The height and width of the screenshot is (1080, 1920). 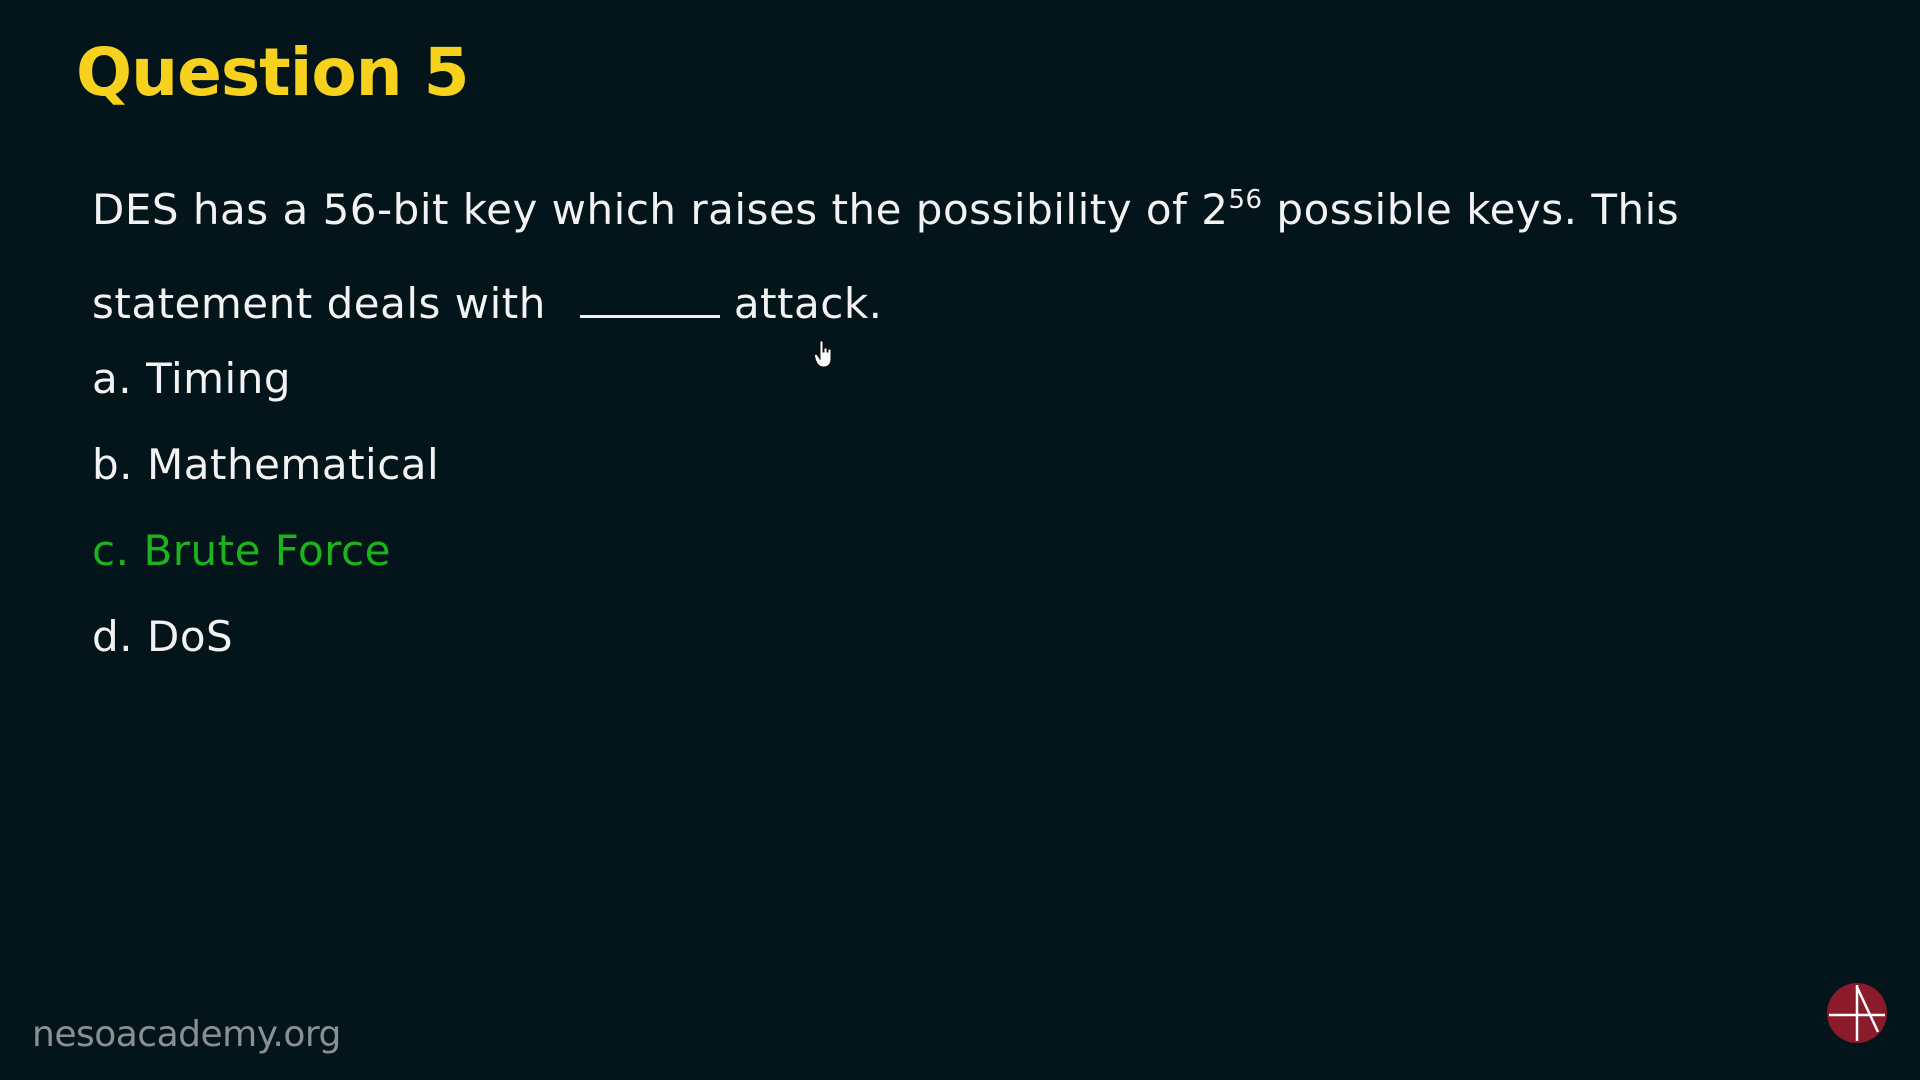 What do you see at coordinates (293, 464) in the screenshot?
I see `option-text: Mathematical` at bounding box center [293, 464].